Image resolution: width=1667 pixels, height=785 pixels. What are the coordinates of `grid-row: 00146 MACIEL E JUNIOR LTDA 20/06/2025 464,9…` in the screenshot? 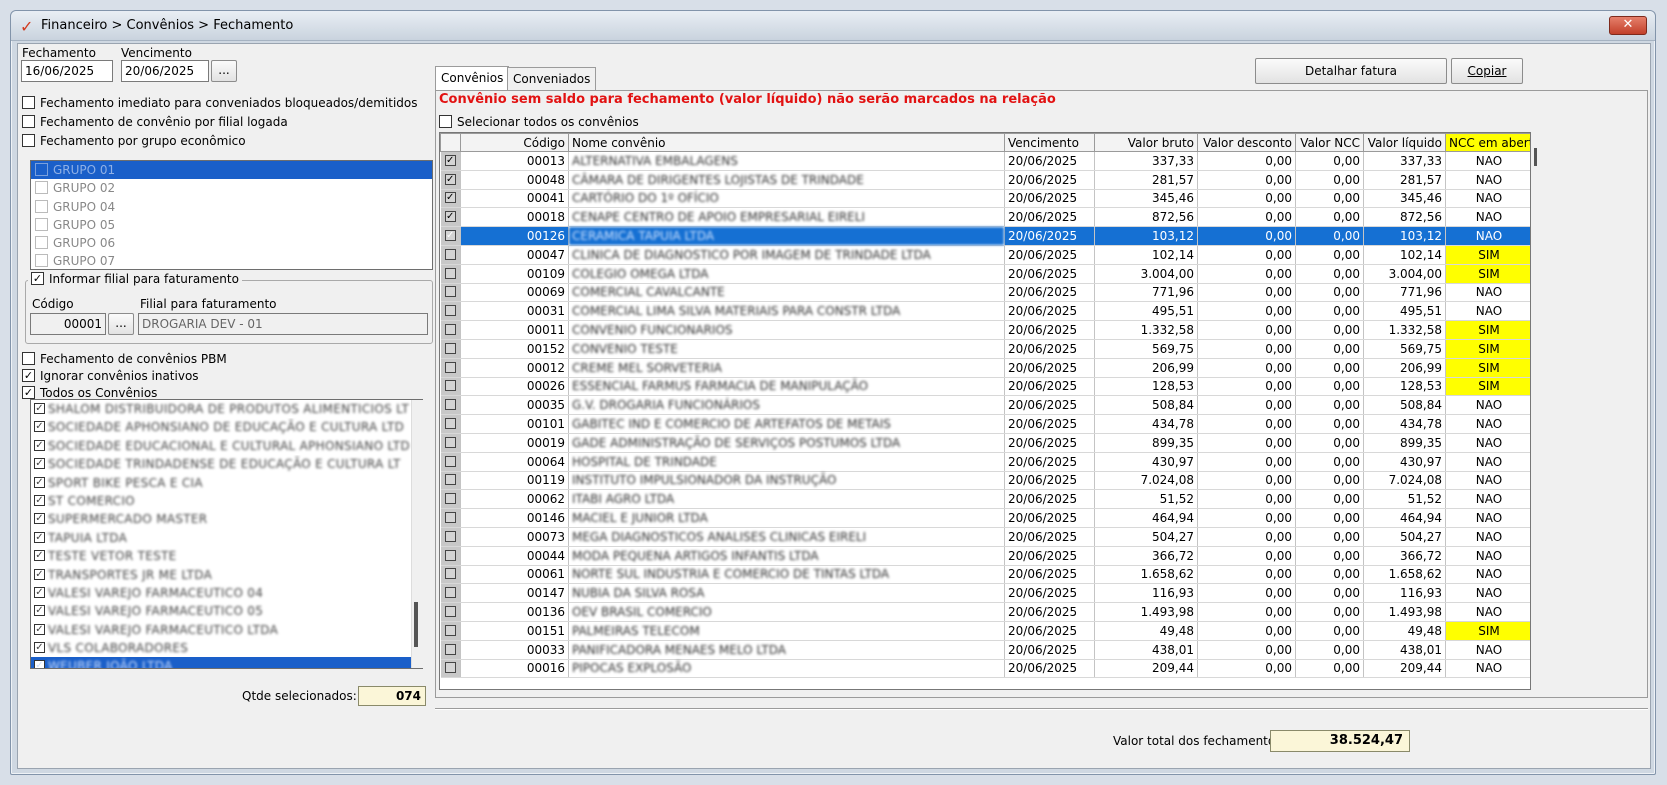 It's located at (985, 518).